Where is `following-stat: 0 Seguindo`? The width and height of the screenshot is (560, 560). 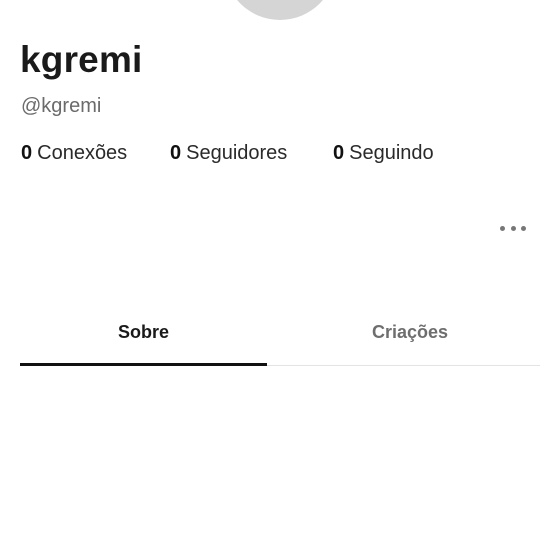
following-stat: 0 Seguindo is located at coordinates (383, 153).